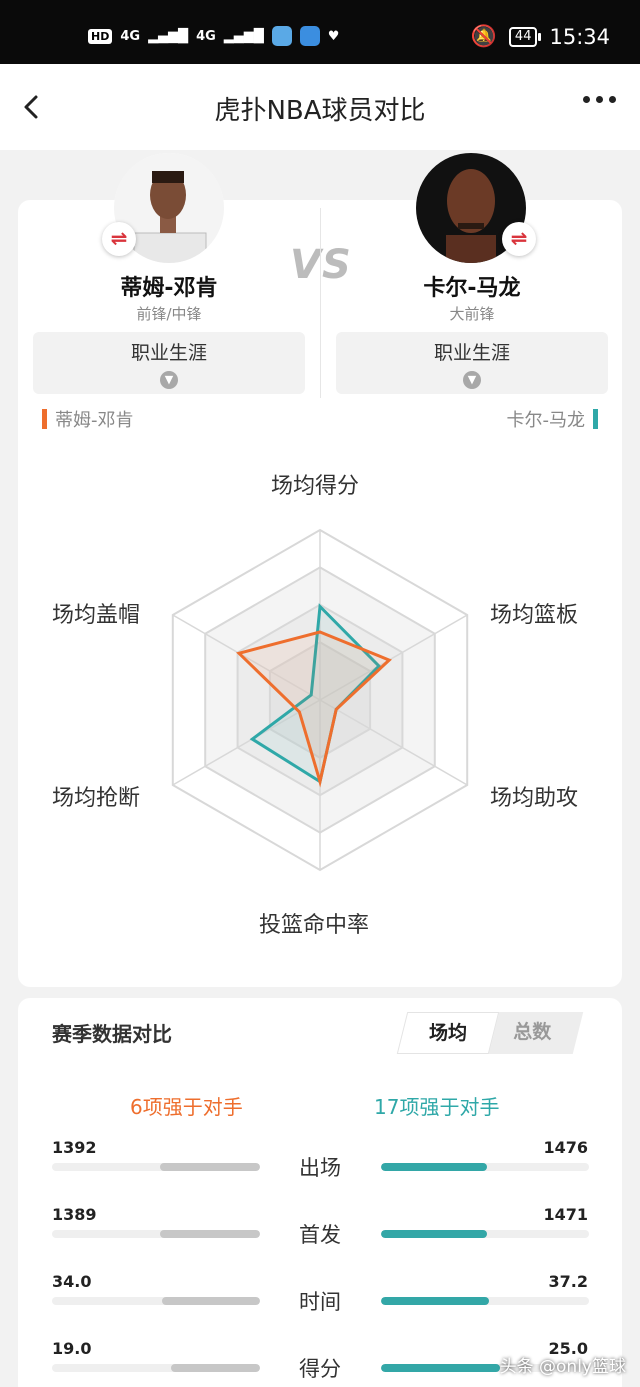  What do you see at coordinates (472, 314) in the screenshot?
I see `player2-position: 大前锋` at bounding box center [472, 314].